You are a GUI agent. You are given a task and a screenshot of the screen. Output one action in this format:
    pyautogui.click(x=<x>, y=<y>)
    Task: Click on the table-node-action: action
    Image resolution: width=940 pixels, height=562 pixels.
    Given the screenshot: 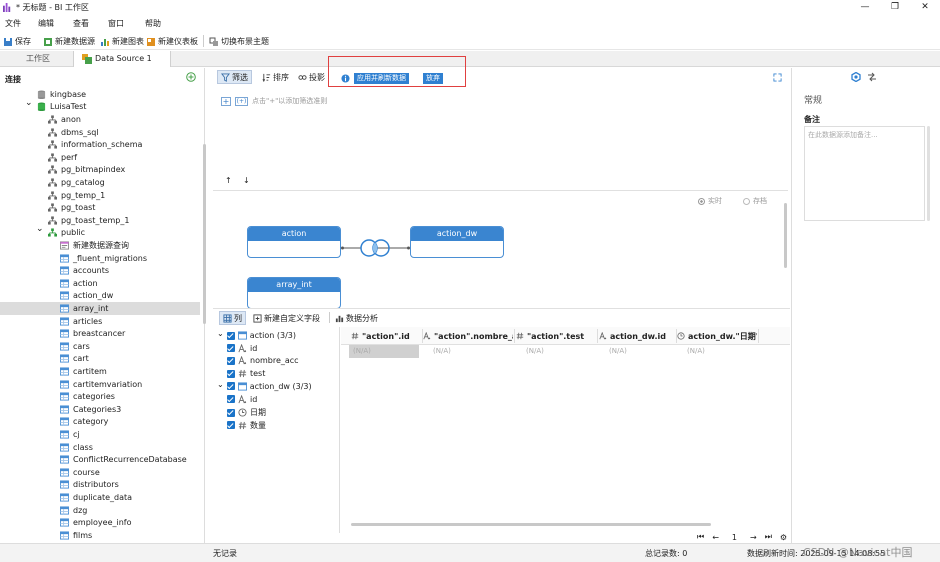 What is the action you would take?
    pyautogui.click(x=294, y=242)
    